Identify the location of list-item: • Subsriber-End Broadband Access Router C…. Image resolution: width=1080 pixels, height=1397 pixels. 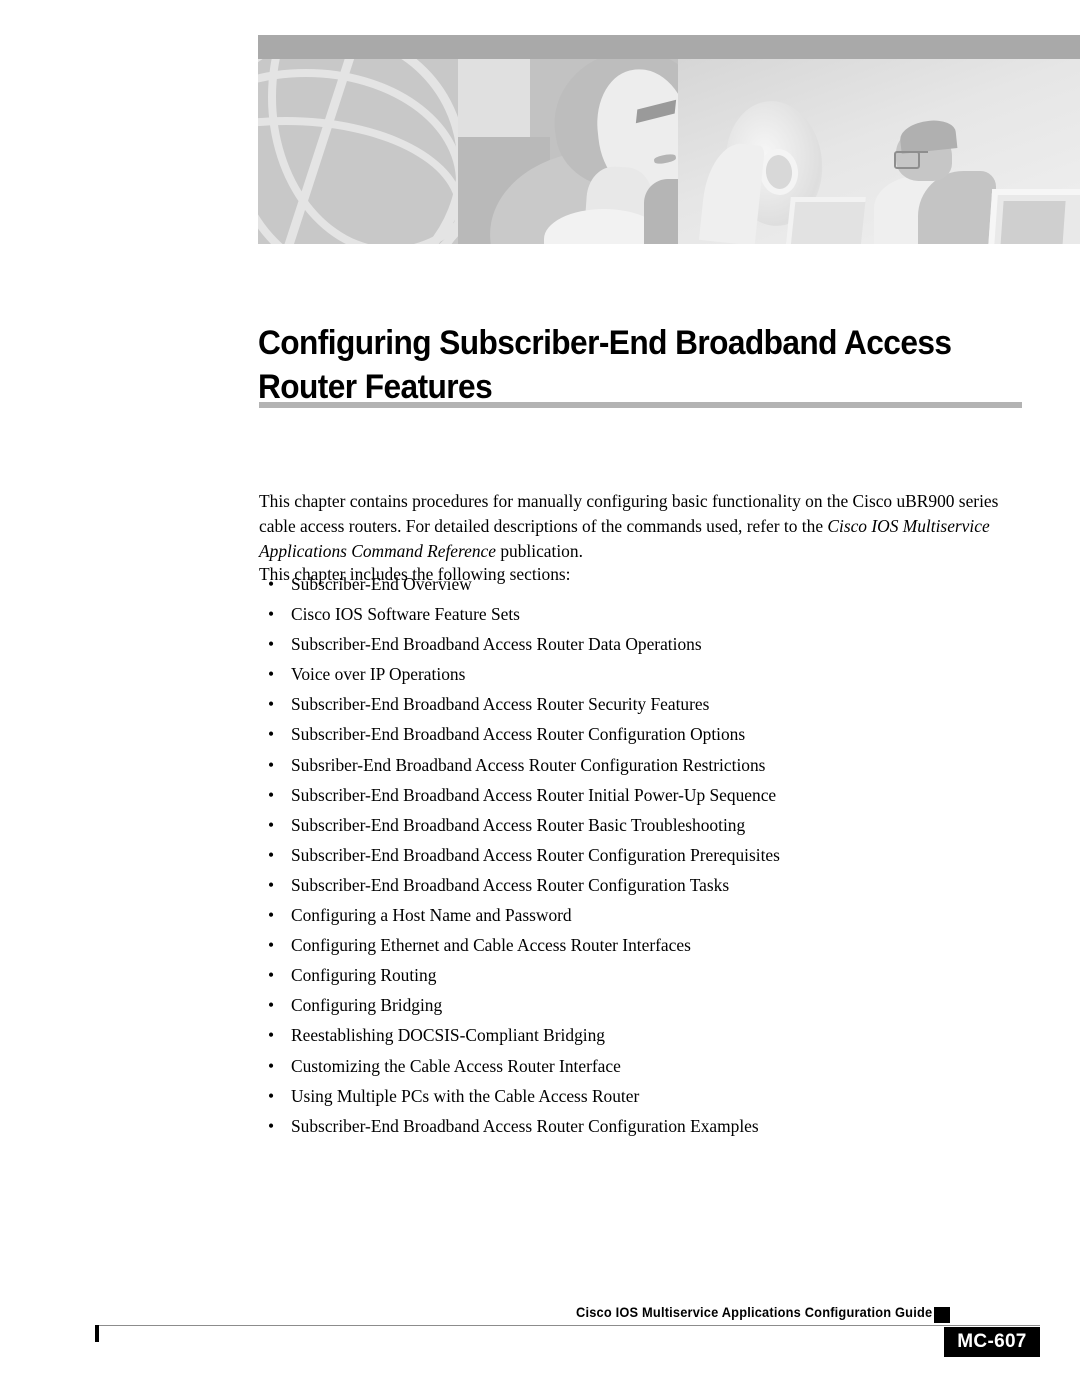
(643, 769).